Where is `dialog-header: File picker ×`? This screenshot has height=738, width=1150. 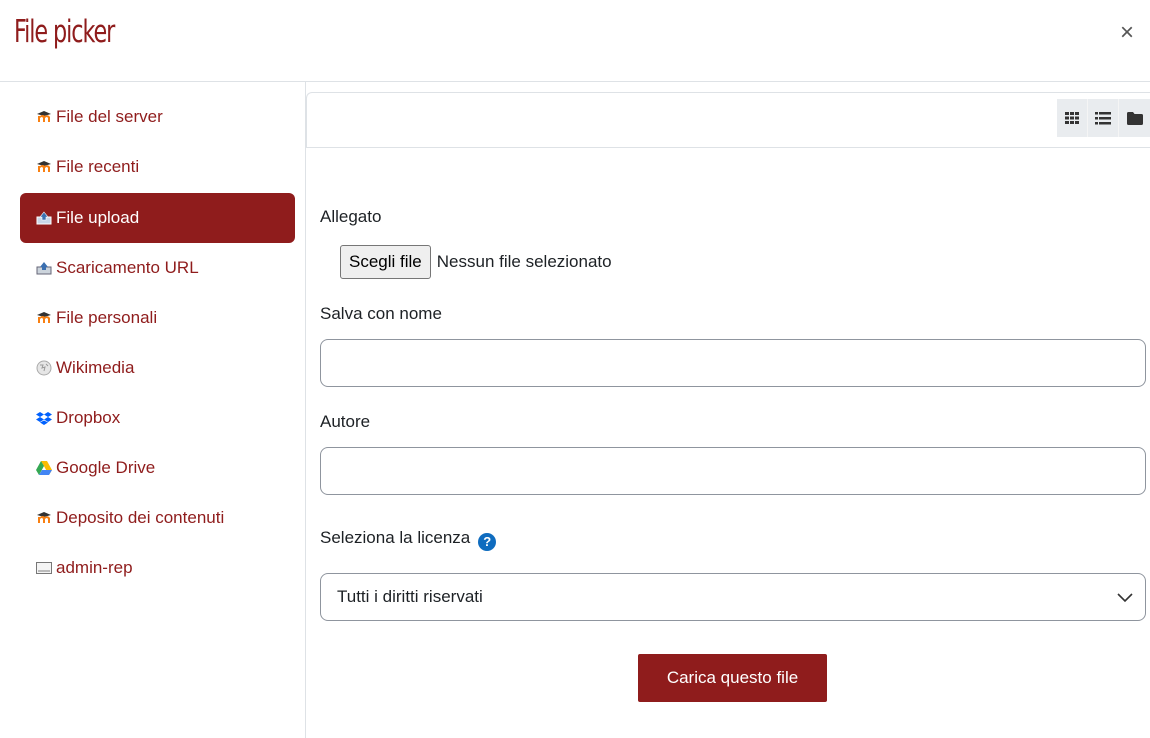 dialog-header: File picker × is located at coordinates (575, 41).